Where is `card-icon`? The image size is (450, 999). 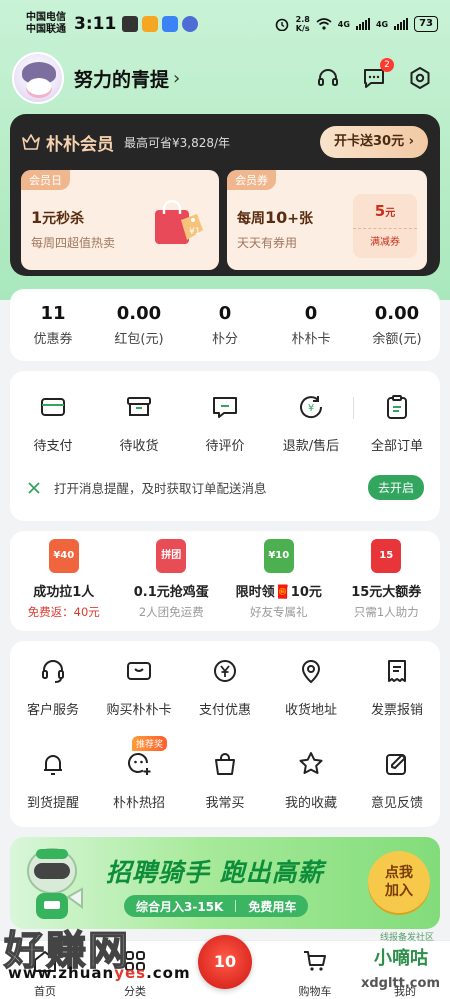 card-icon is located at coordinates (139, 671).